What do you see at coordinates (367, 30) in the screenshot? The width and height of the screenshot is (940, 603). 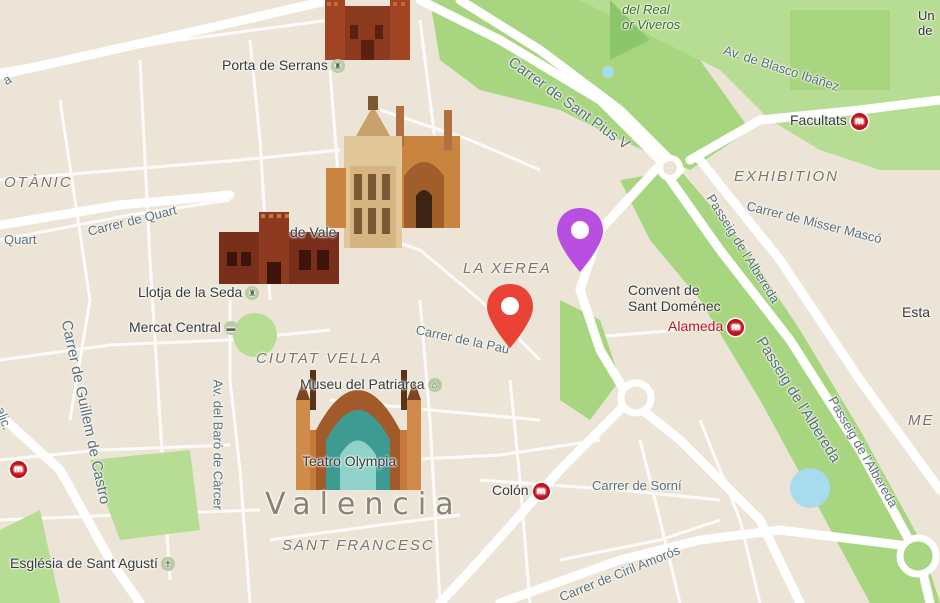 I see `torres-serrans-icon` at bounding box center [367, 30].